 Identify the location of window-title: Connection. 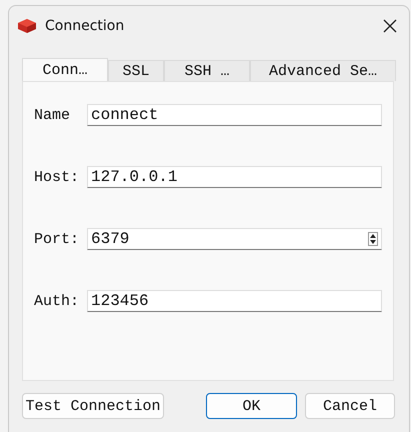
(85, 26).